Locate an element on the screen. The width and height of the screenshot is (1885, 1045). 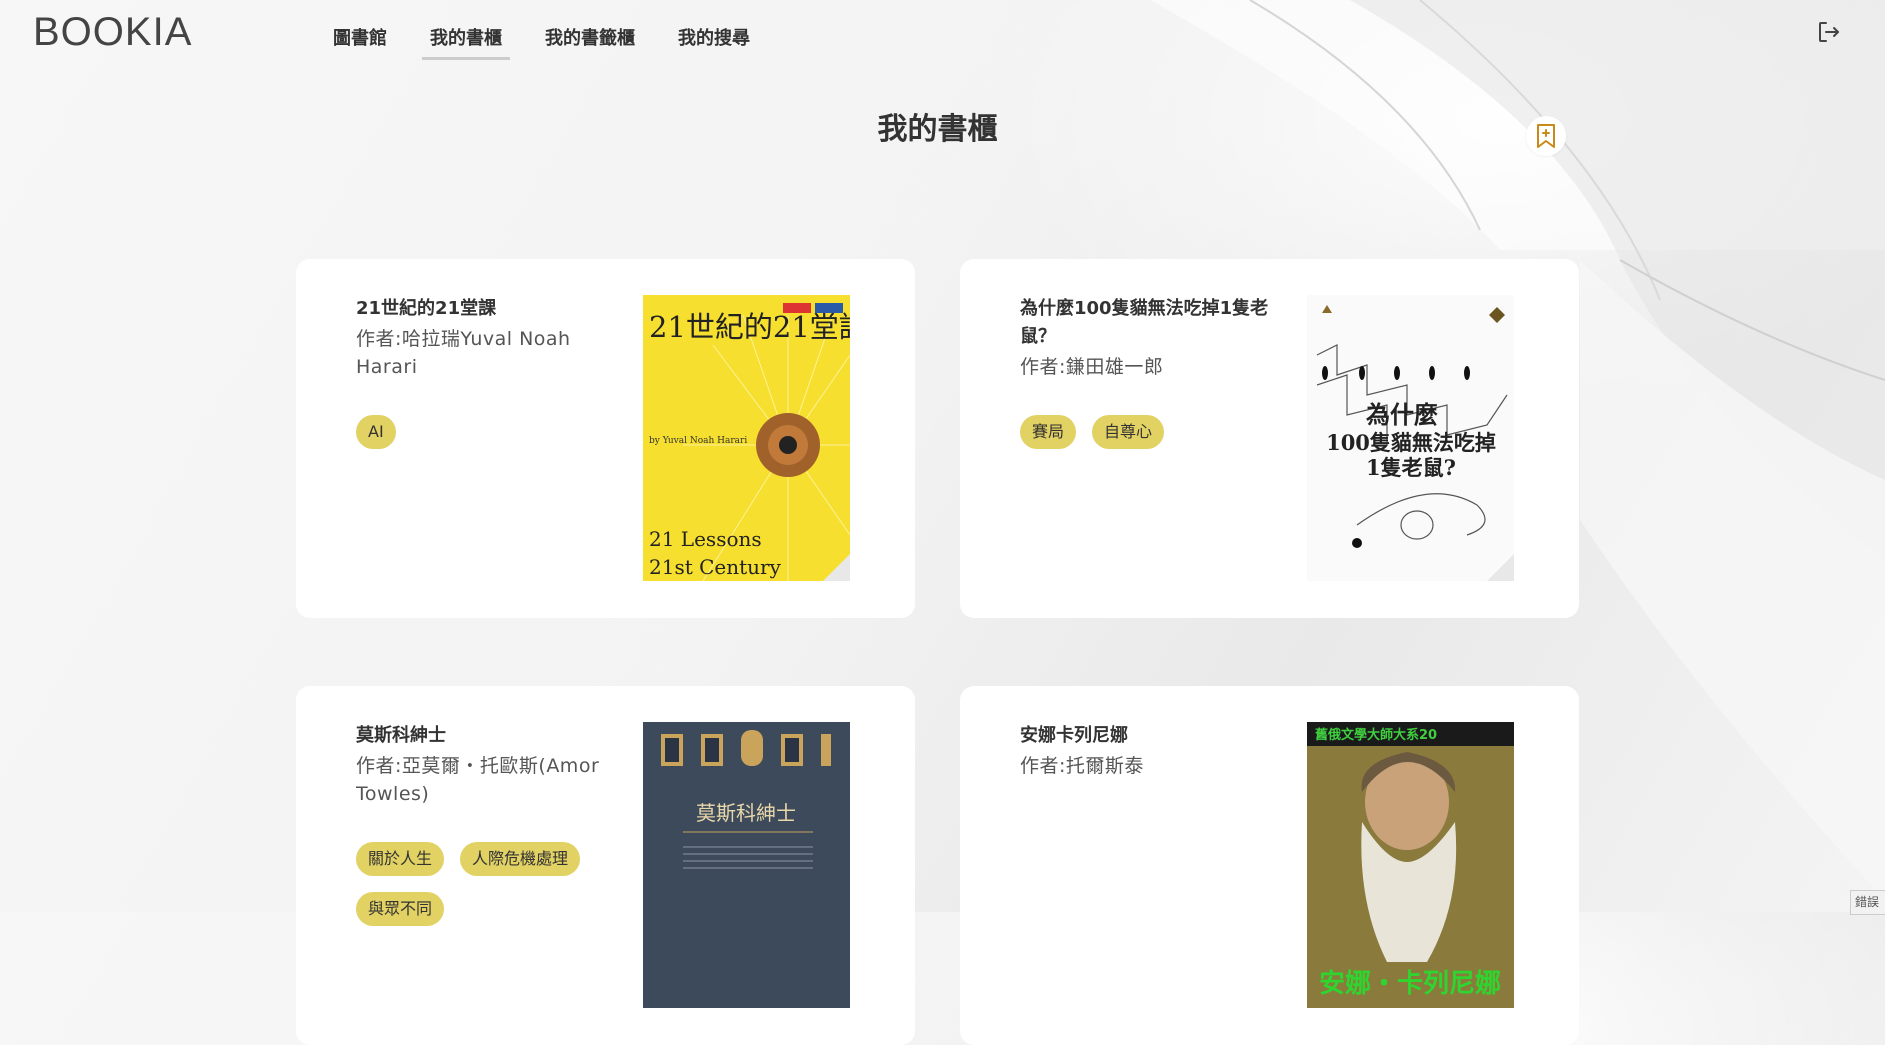
nav-item-my-bookmarks: 我的書籤櫃 is located at coordinates (590, 39).